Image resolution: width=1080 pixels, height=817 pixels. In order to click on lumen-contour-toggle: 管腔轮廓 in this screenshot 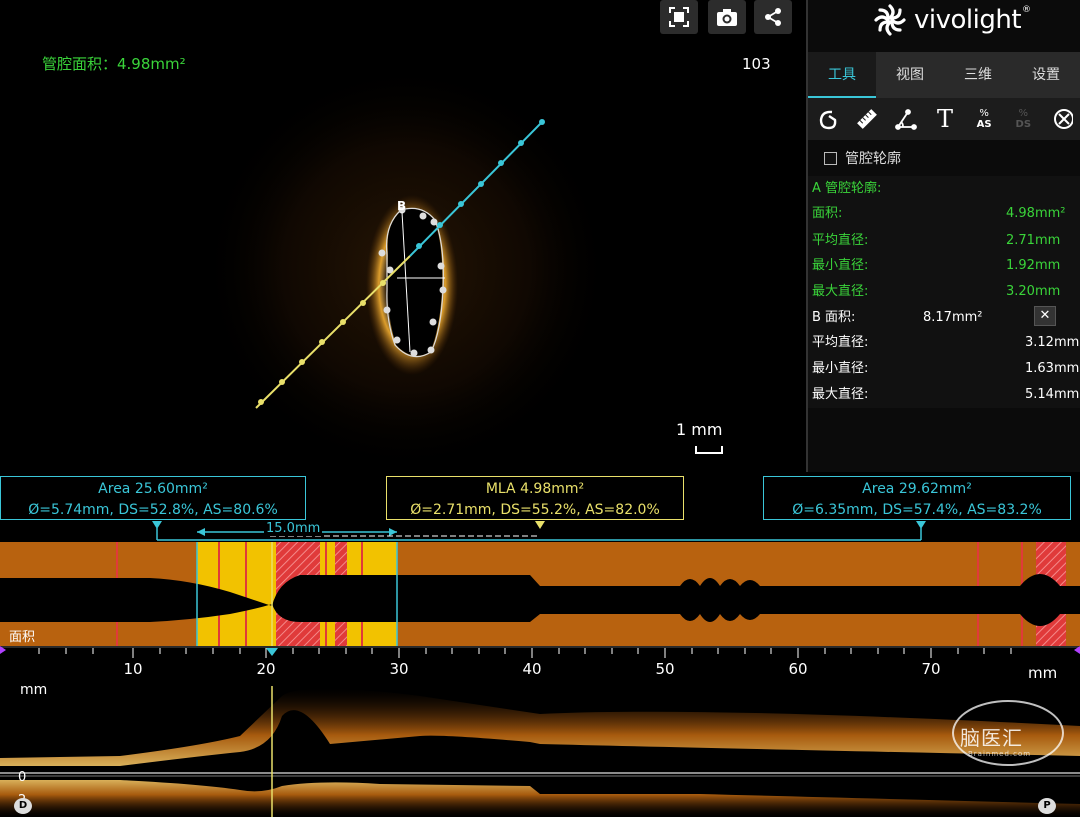, I will do `click(862, 158)`.